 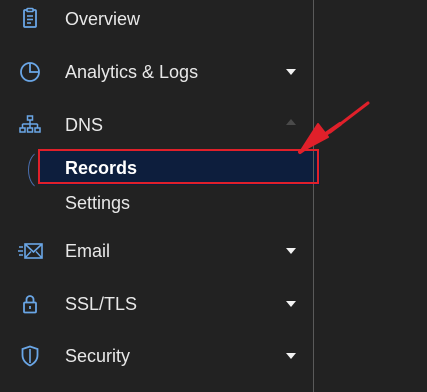 I want to click on email-icon, so click(x=30, y=251).